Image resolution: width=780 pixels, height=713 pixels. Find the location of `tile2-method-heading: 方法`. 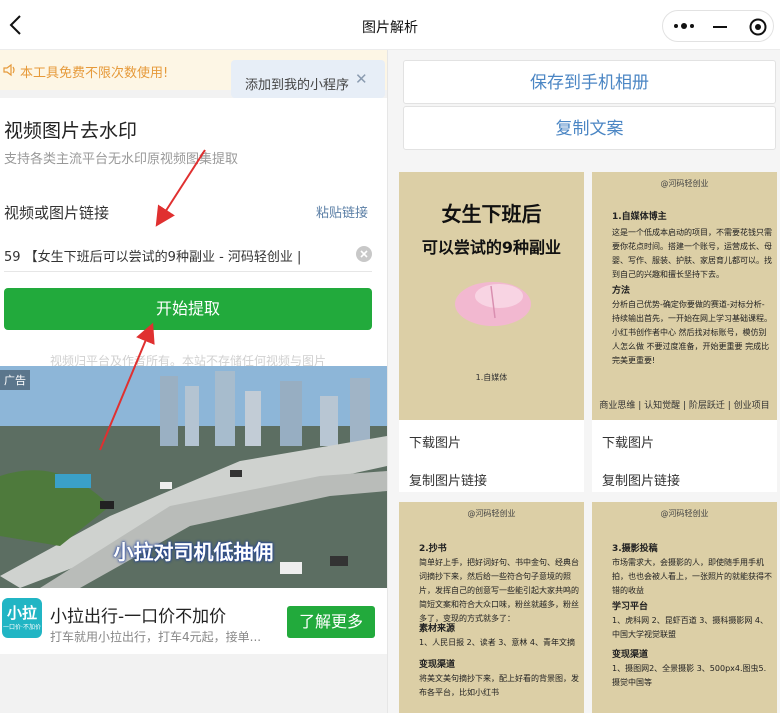

tile2-method-heading: 方法 is located at coordinates (621, 291).